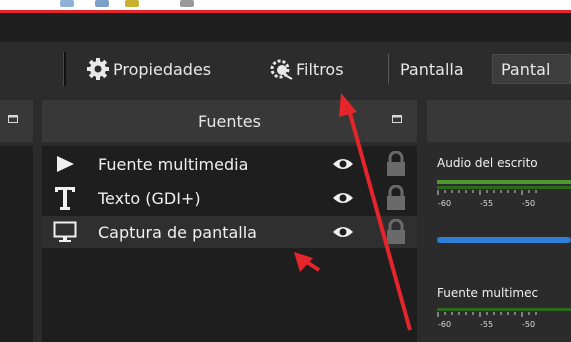 This screenshot has height=342, width=571. I want to click on title-bar, so click(285, 5).